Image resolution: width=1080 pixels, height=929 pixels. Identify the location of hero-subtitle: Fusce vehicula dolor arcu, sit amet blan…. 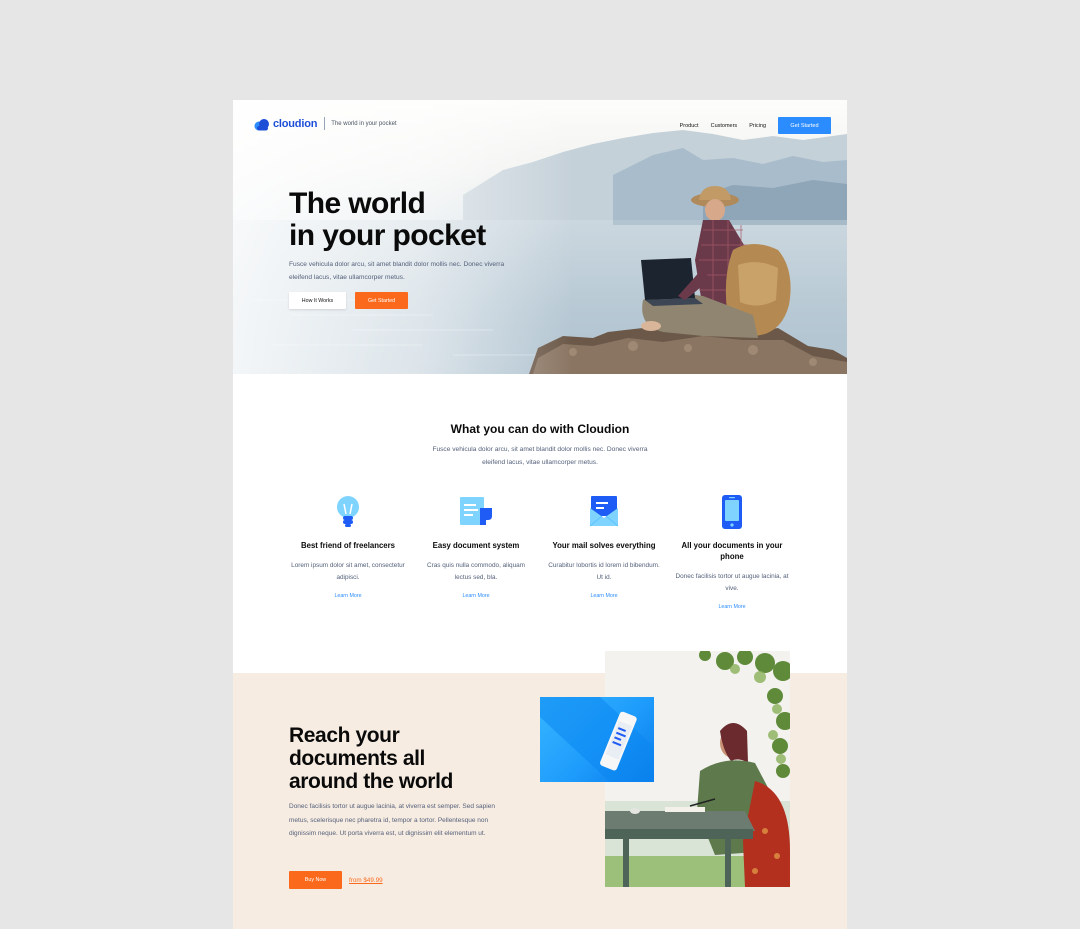
(397, 271).